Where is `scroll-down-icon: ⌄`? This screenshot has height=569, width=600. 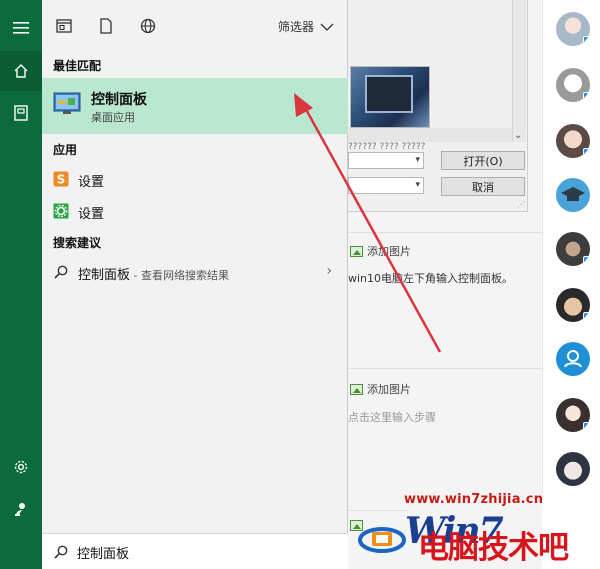 scroll-down-icon: ⌄ is located at coordinates (518, 135).